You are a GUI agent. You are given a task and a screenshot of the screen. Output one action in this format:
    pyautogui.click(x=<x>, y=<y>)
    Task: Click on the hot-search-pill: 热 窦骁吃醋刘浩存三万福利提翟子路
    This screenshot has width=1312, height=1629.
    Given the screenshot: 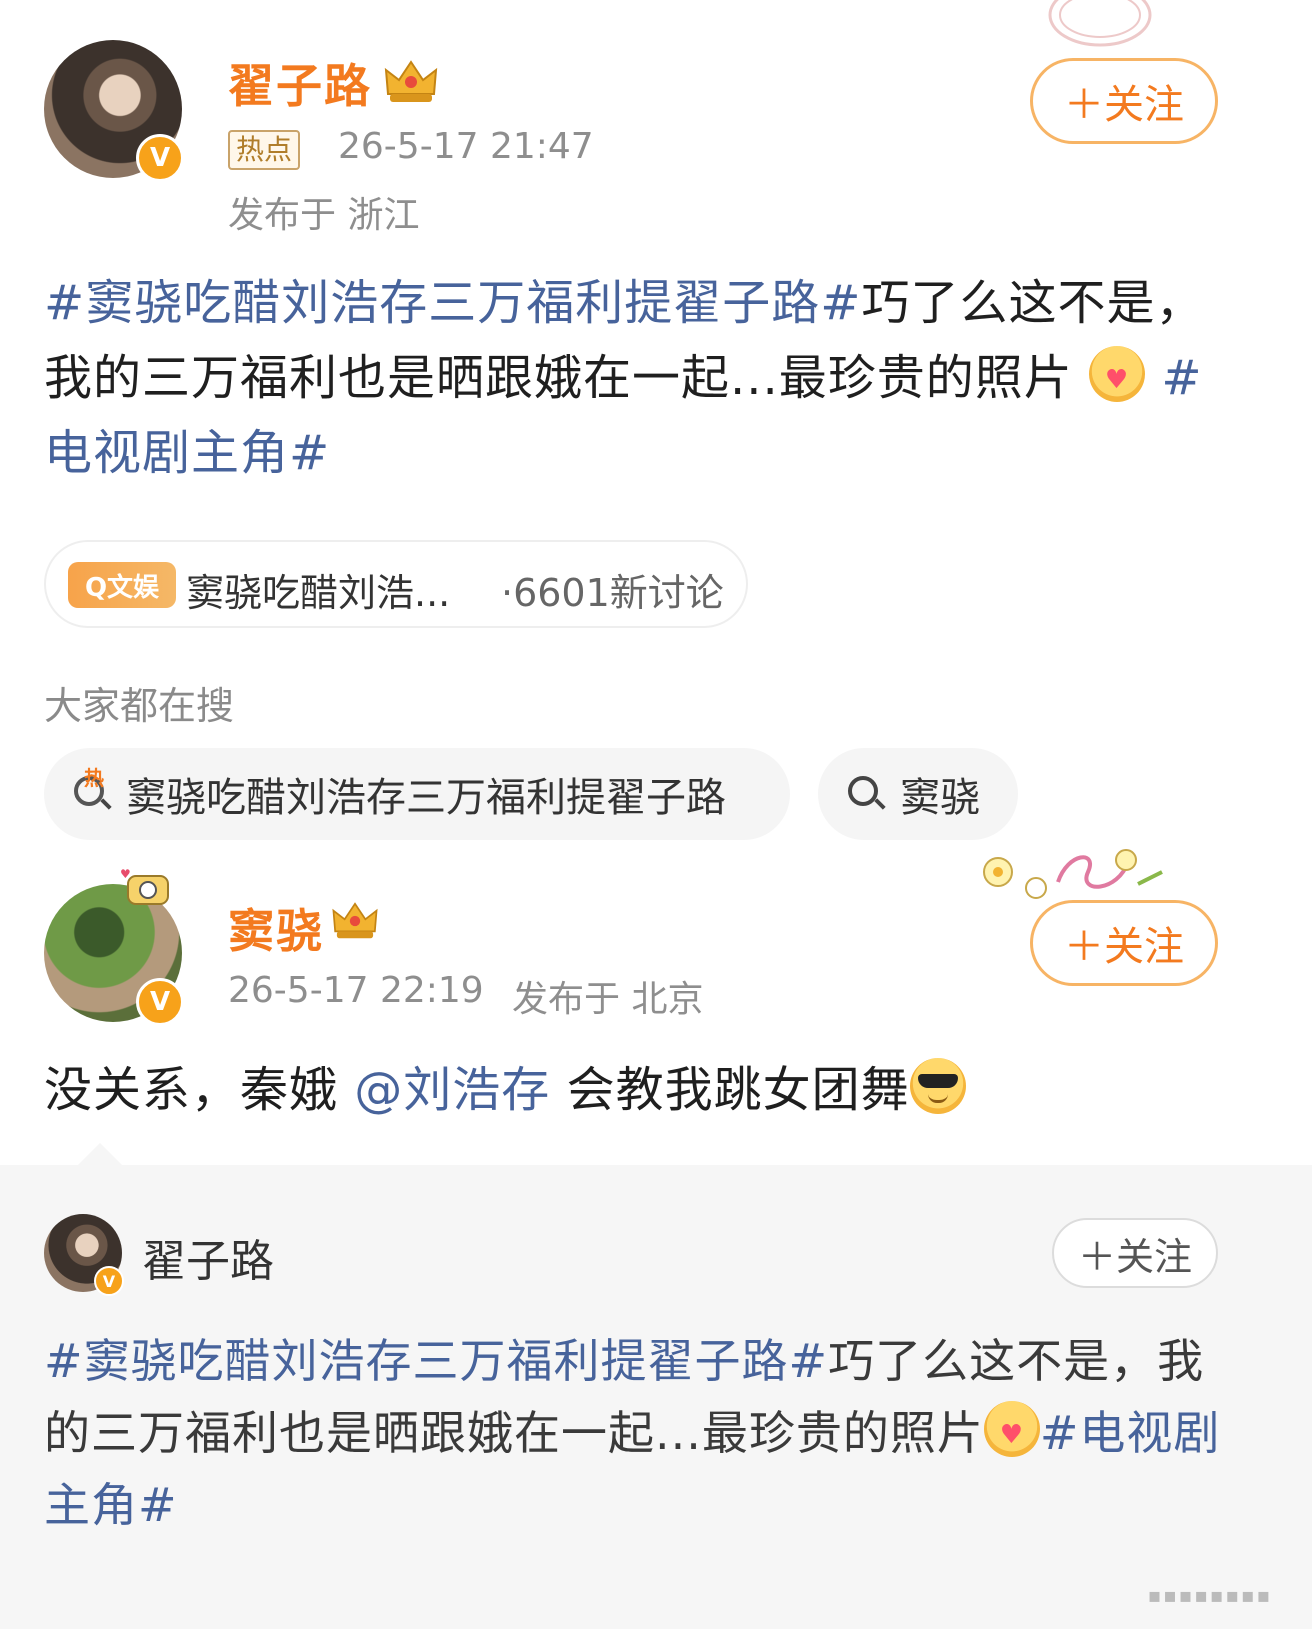 What is the action you would take?
    pyautogui.click(x=417, y=794)
    